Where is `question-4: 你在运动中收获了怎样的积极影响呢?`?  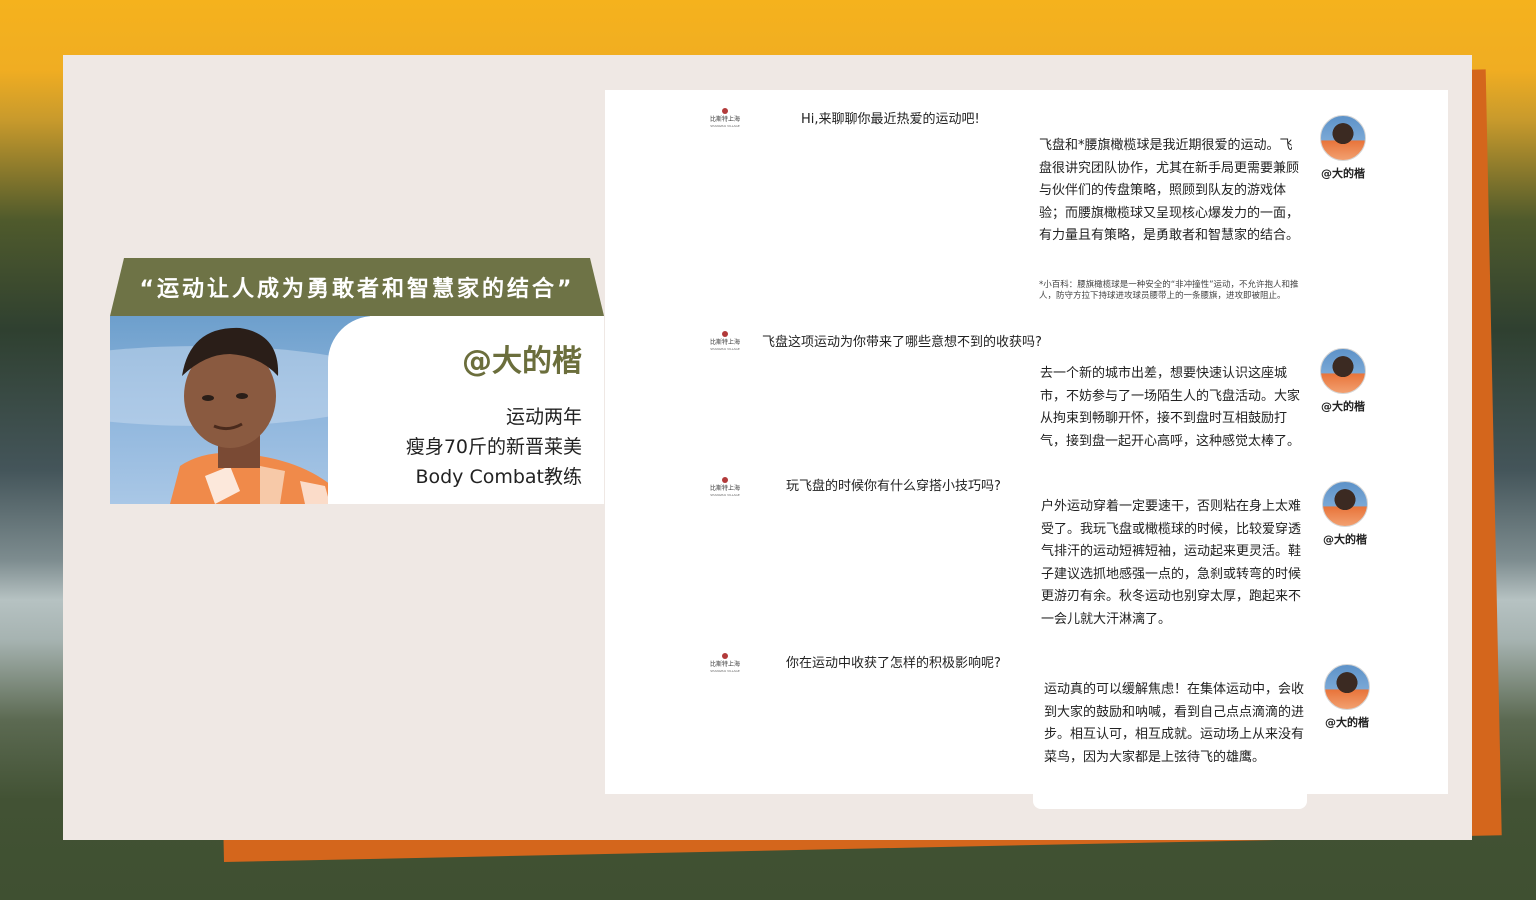 question-4: 你在运动中收获了怎样的积极影响呢? is located at coordinates (893, 663).